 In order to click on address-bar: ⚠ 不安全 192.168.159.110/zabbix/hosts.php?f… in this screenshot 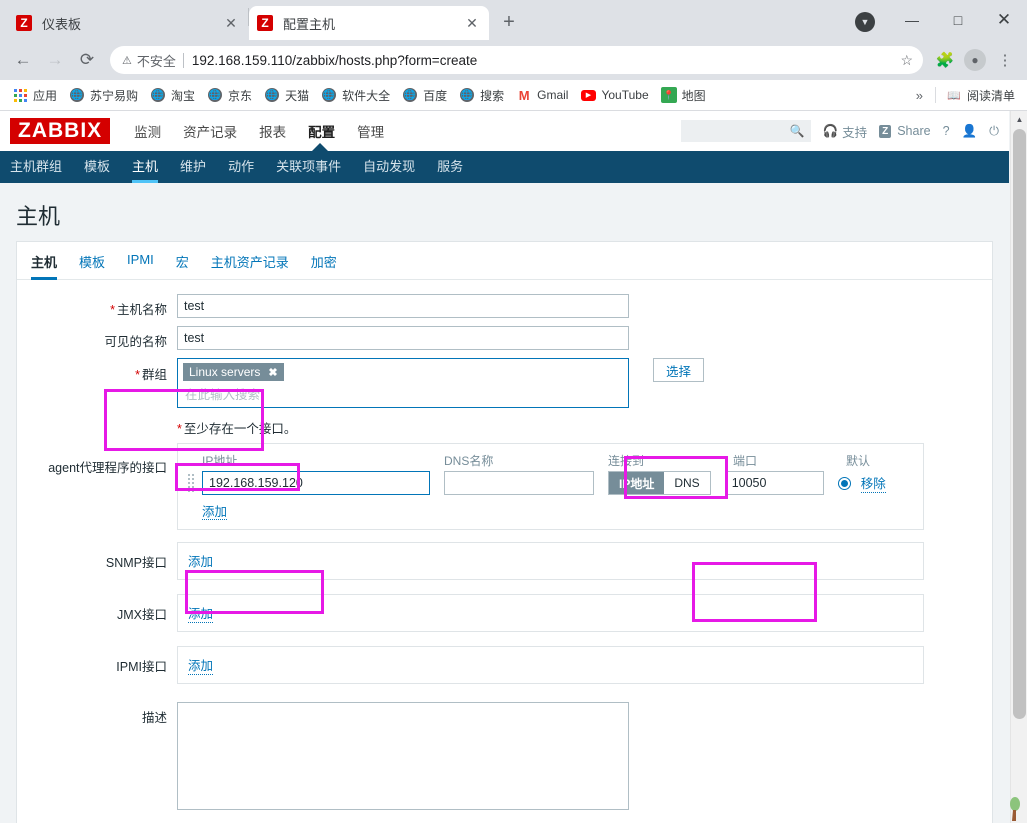, I will do `click(516, 60)`.